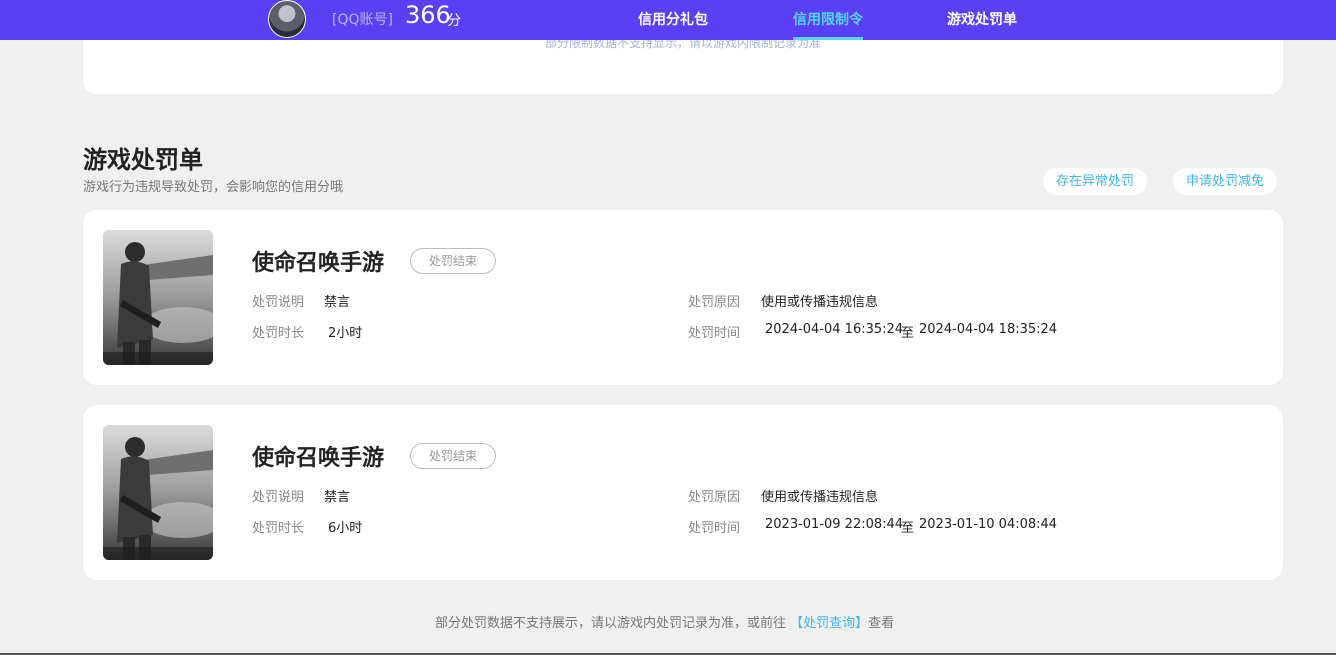 This screenshot has height=655, width=1336. Describe the element at coordinates (829, 623) in the screenshot. I see `penalty-query-link: 【处罚查询】` at that location.